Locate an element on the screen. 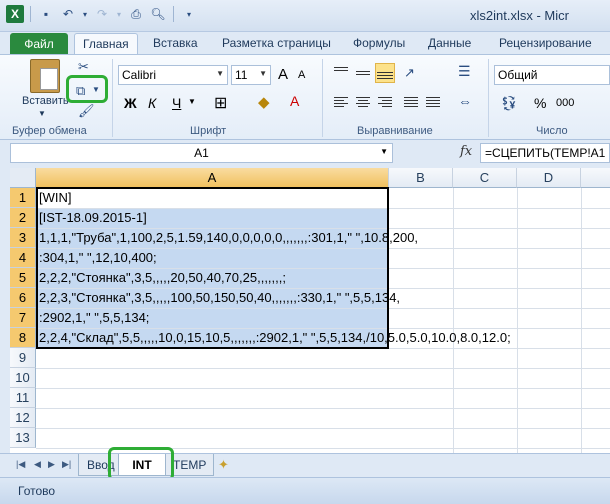 Image resolution: width=610 pixels, height=504 pixels. print-icon: ⎙ is located at coordinates (136, 14).